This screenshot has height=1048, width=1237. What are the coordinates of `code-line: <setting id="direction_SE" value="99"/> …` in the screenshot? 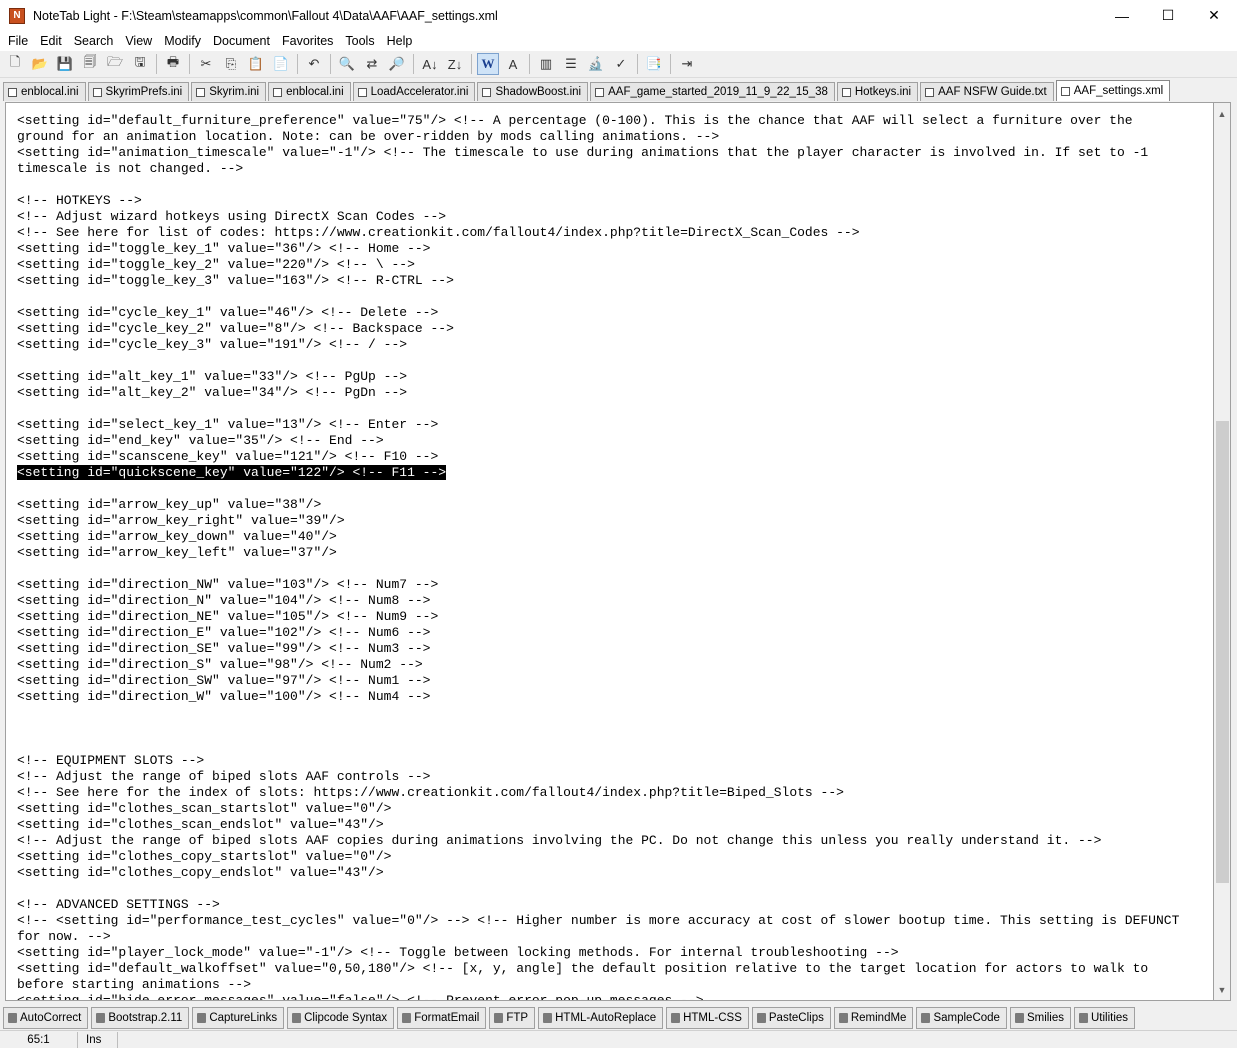 It's located at (598, 649).